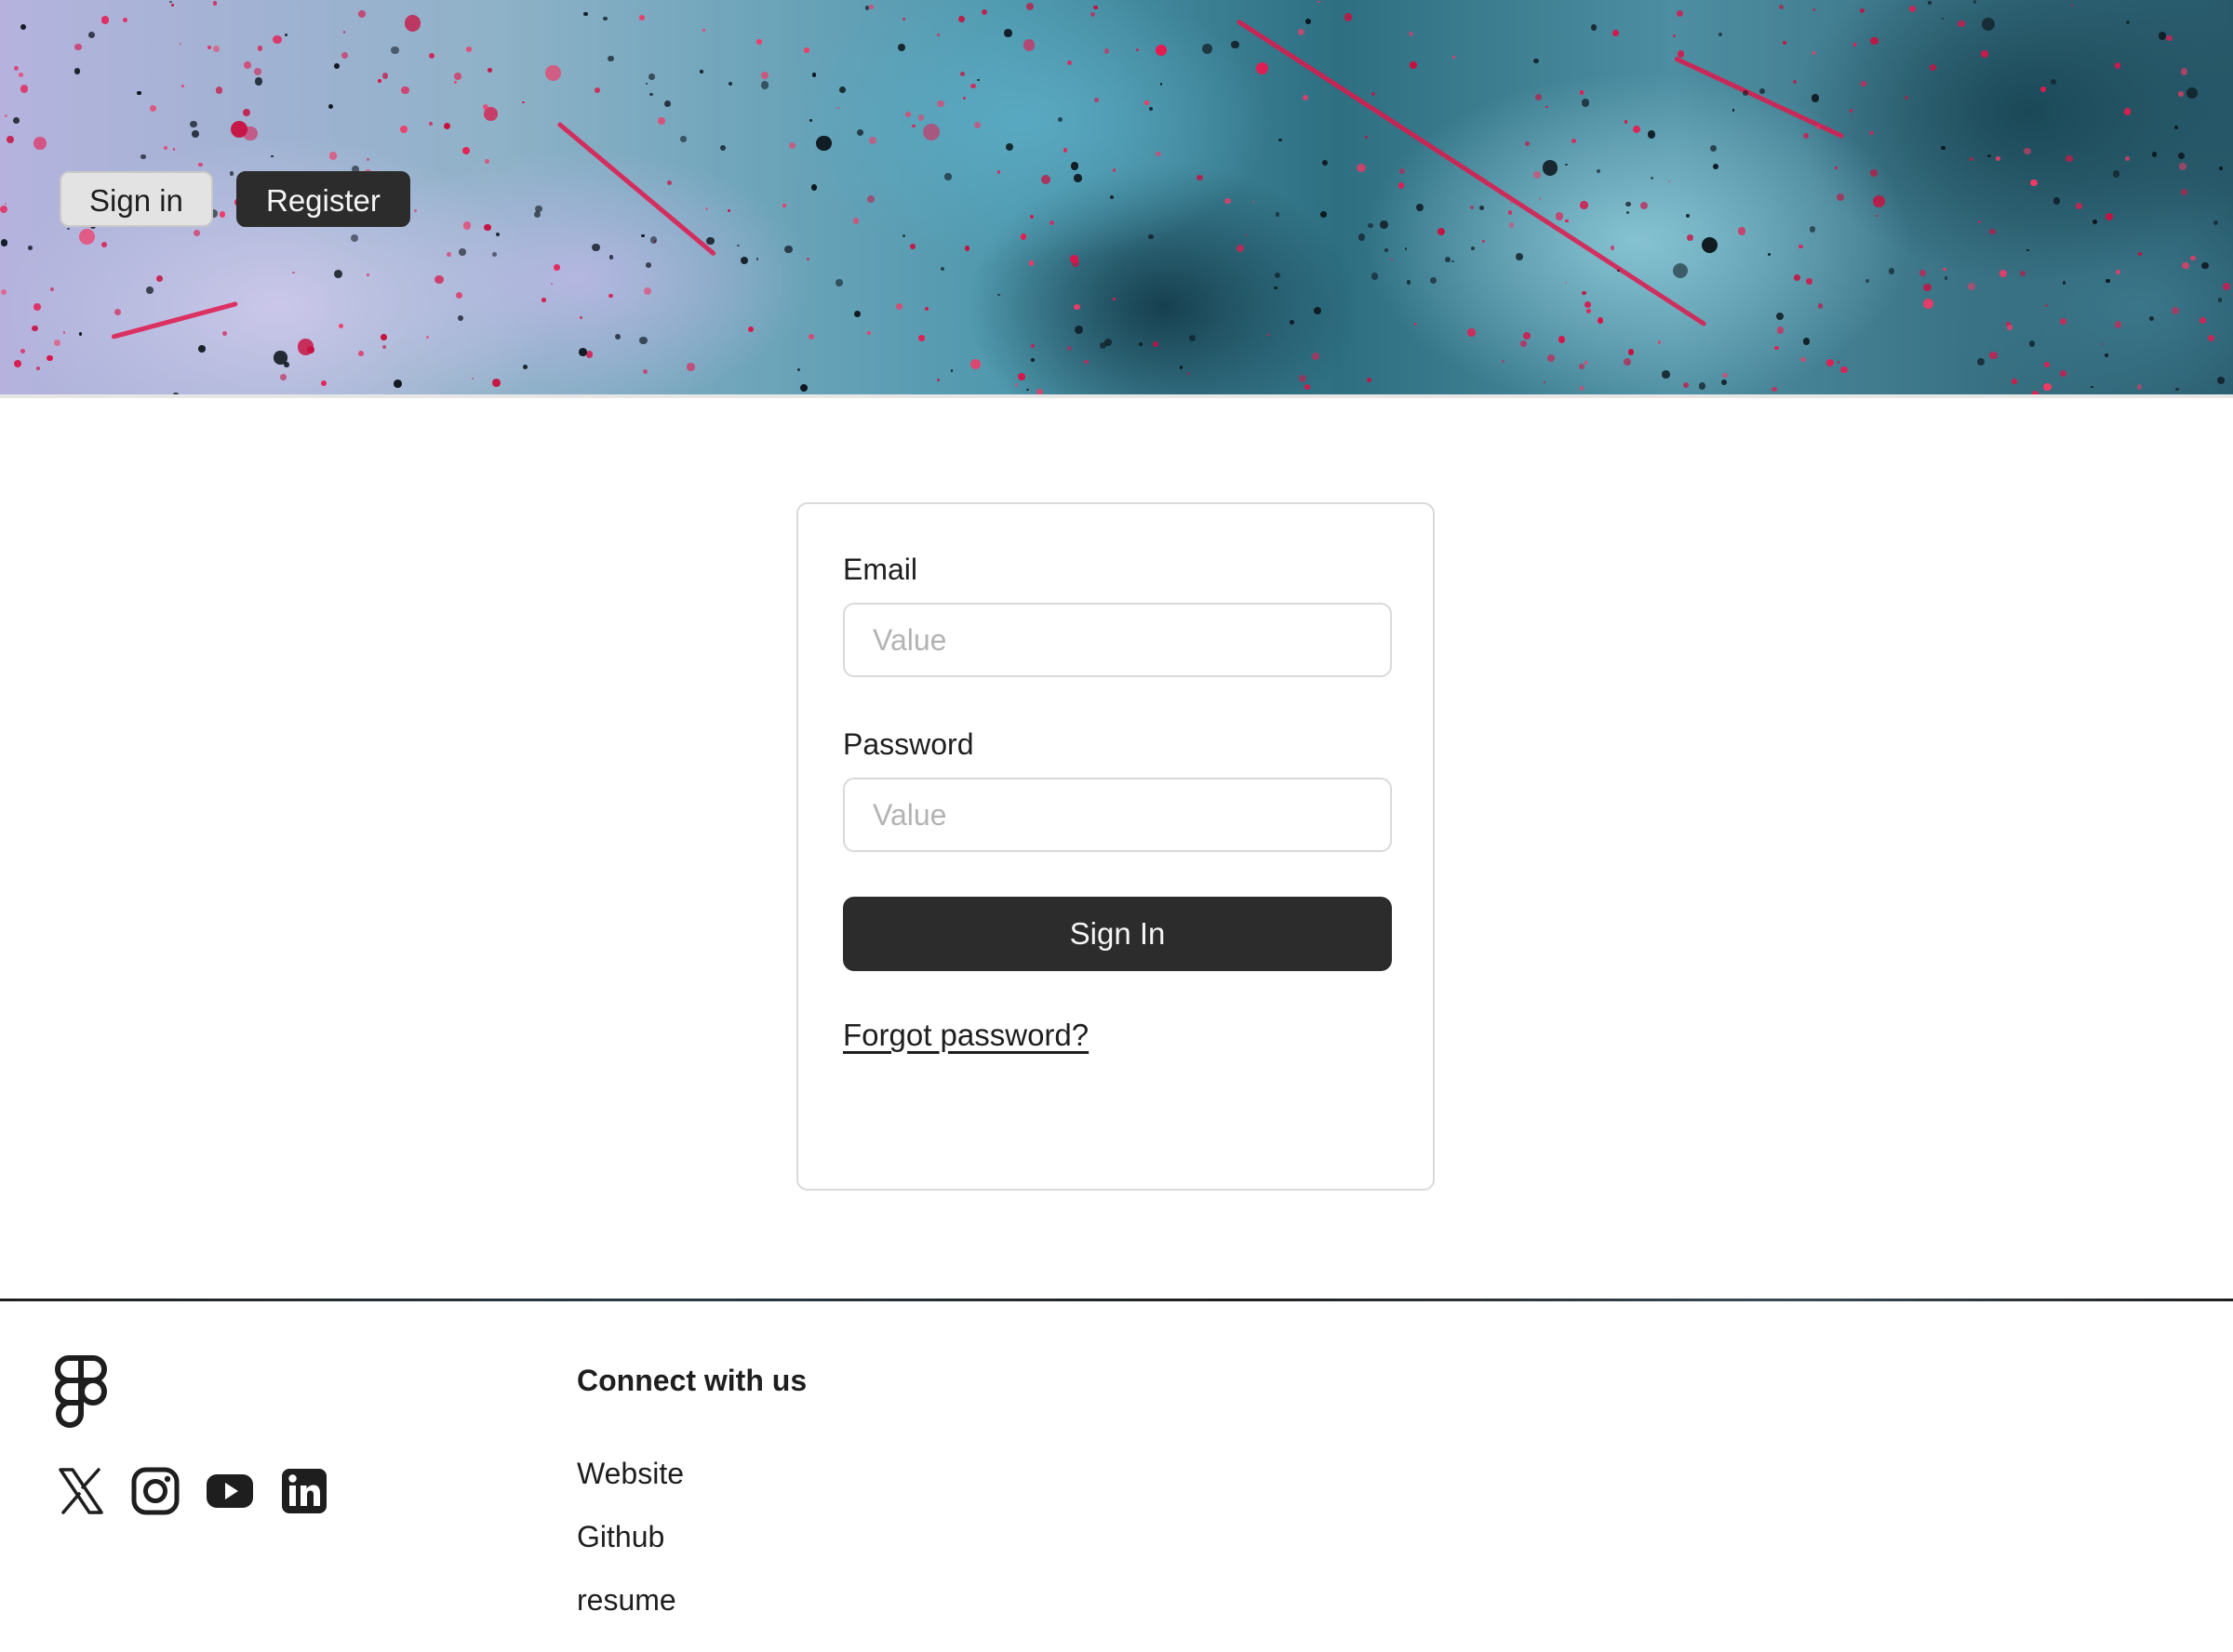 The image size is (2233, 1652). What do you see at coordinates (230, 1491) in the screenshot?
I see `youtube-icon` at bounding box center [230, 1491].